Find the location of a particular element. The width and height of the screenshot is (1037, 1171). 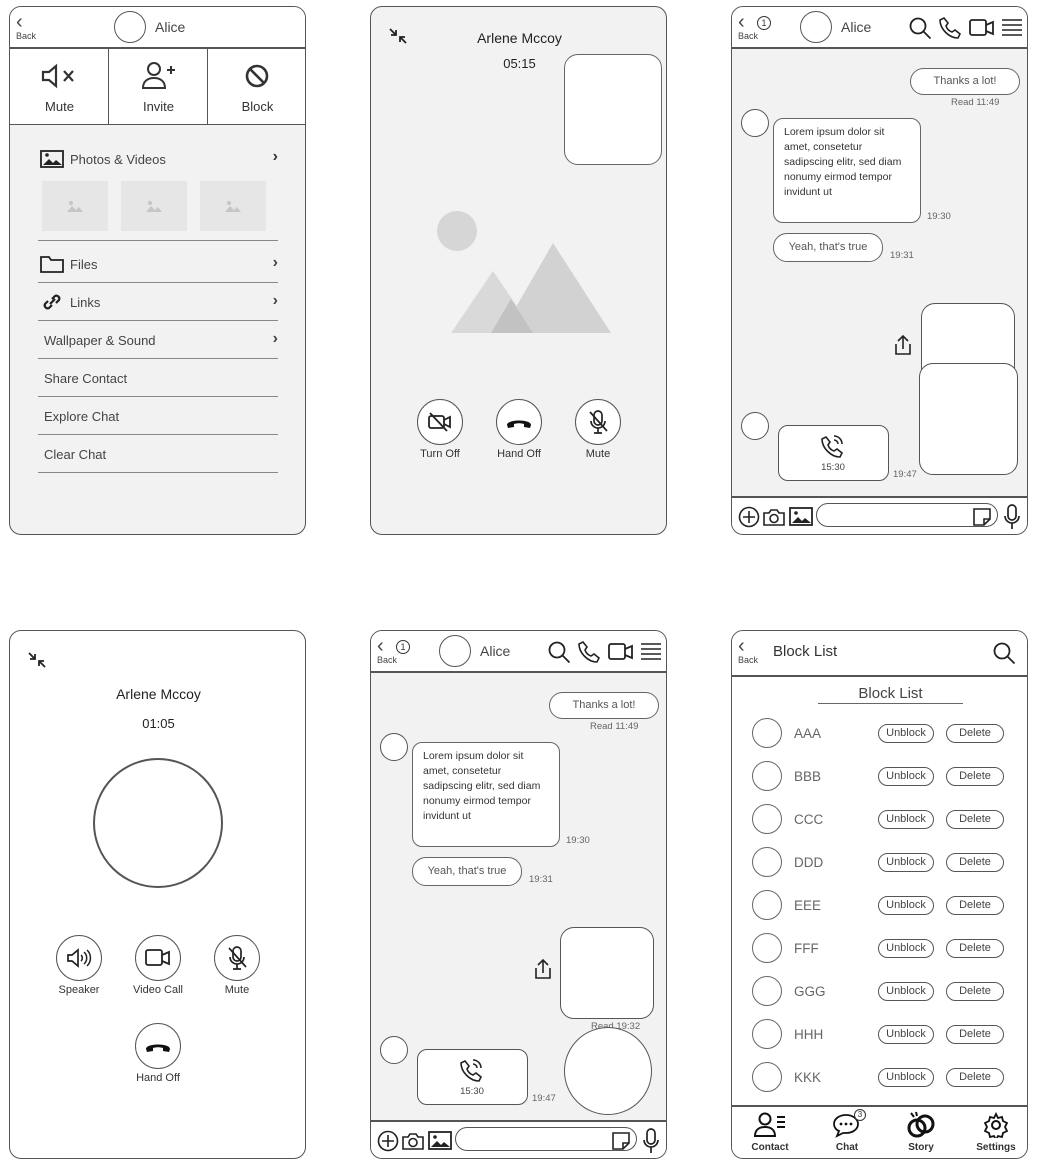

explore-chat-row: Explore Chat is located at coordinates (158, 416).